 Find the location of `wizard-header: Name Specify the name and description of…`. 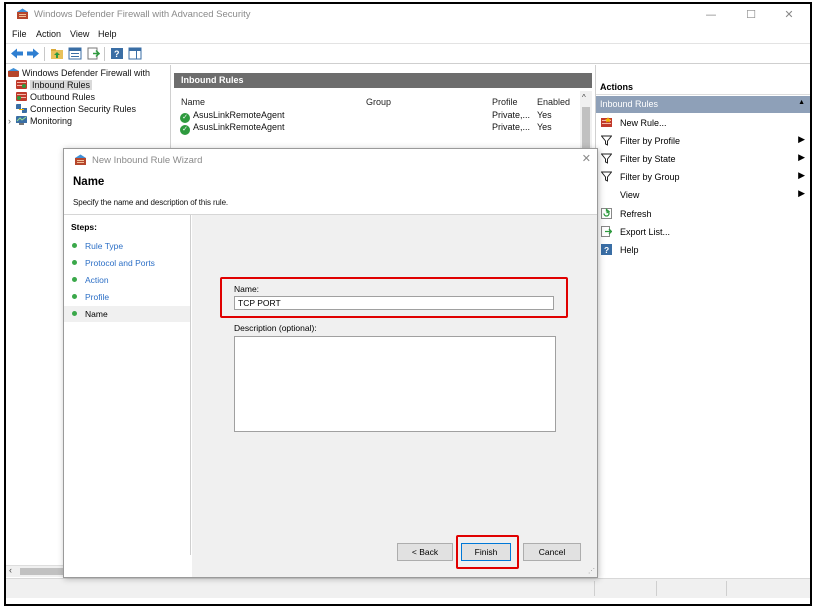

wizard-header: Name Specify the name and description of… is located at coordinates (330, 193).